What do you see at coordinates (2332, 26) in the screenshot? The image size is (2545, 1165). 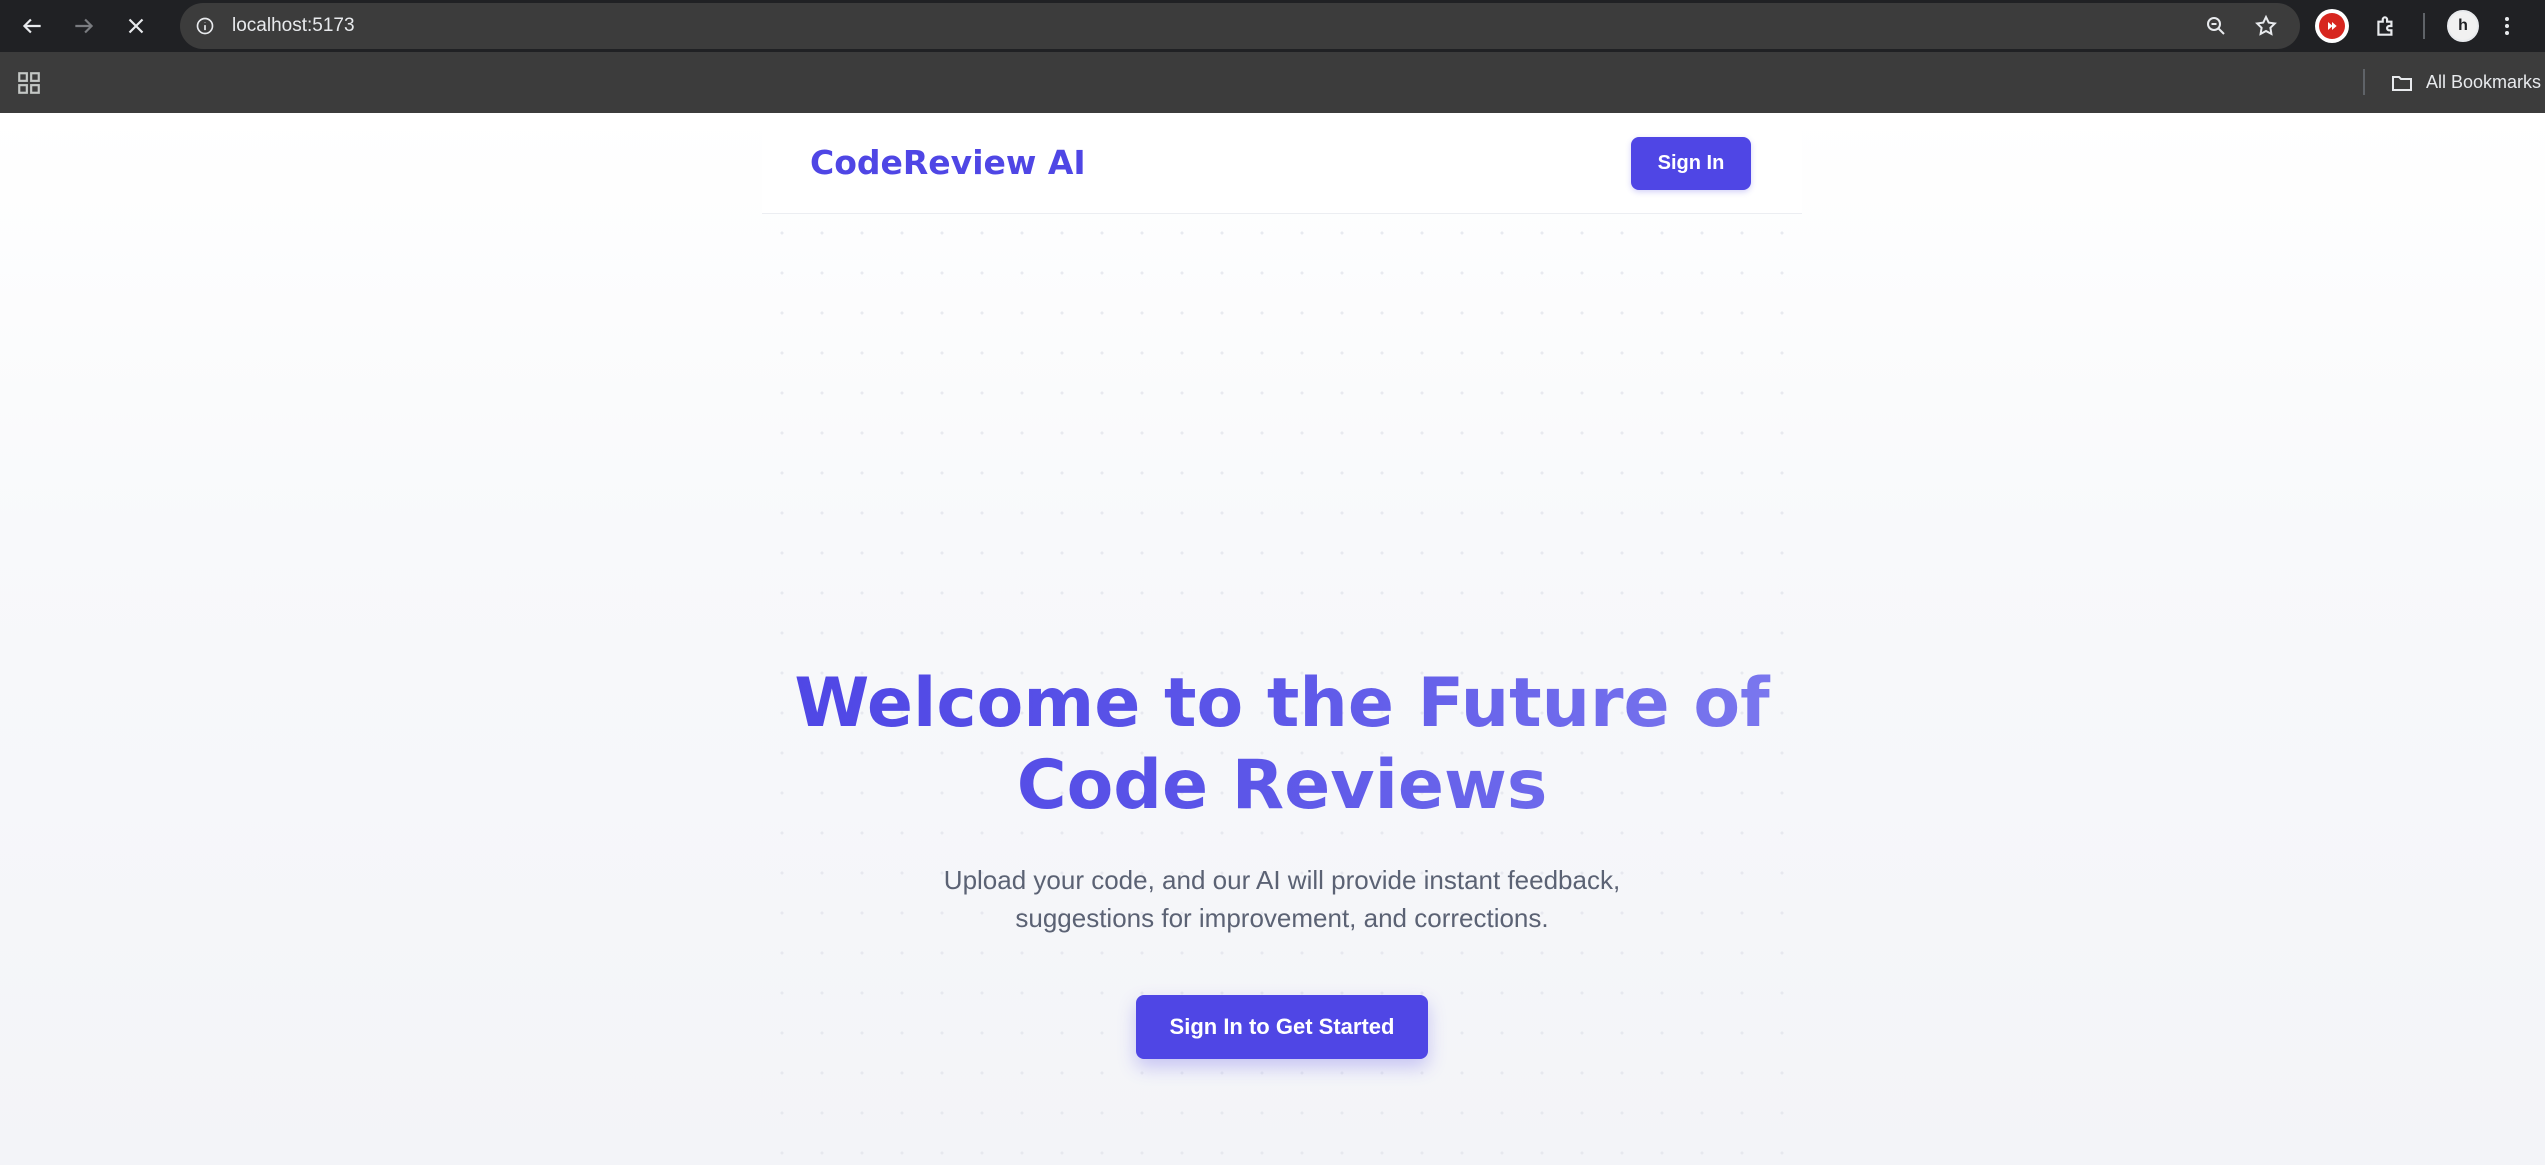 I see `extension-youtube-icon` at bounding box center [2332, 26].